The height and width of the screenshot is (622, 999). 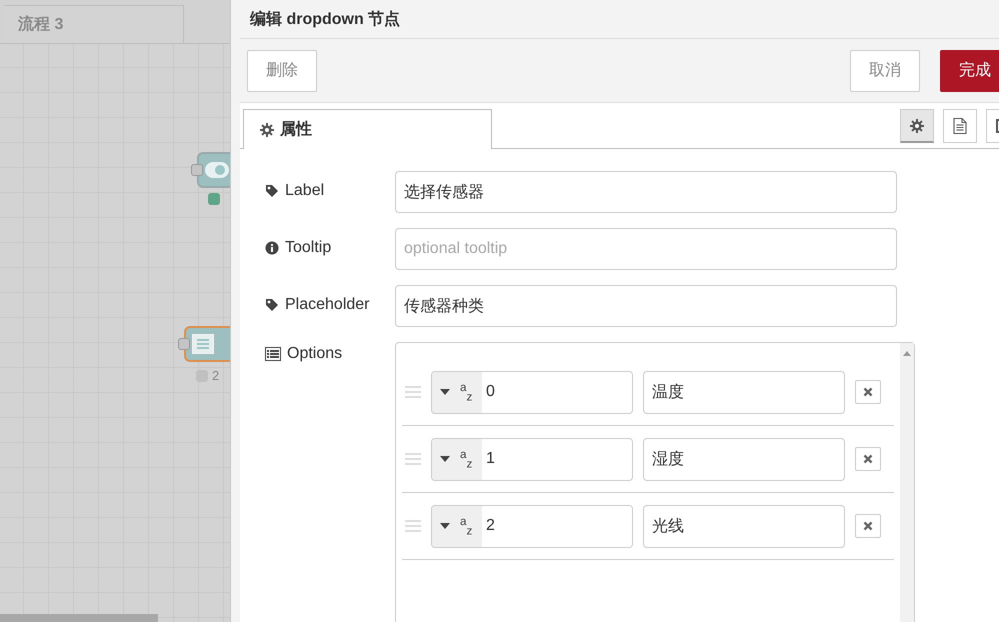 I want to click on field-label: Label, so click(x=304, y=191).